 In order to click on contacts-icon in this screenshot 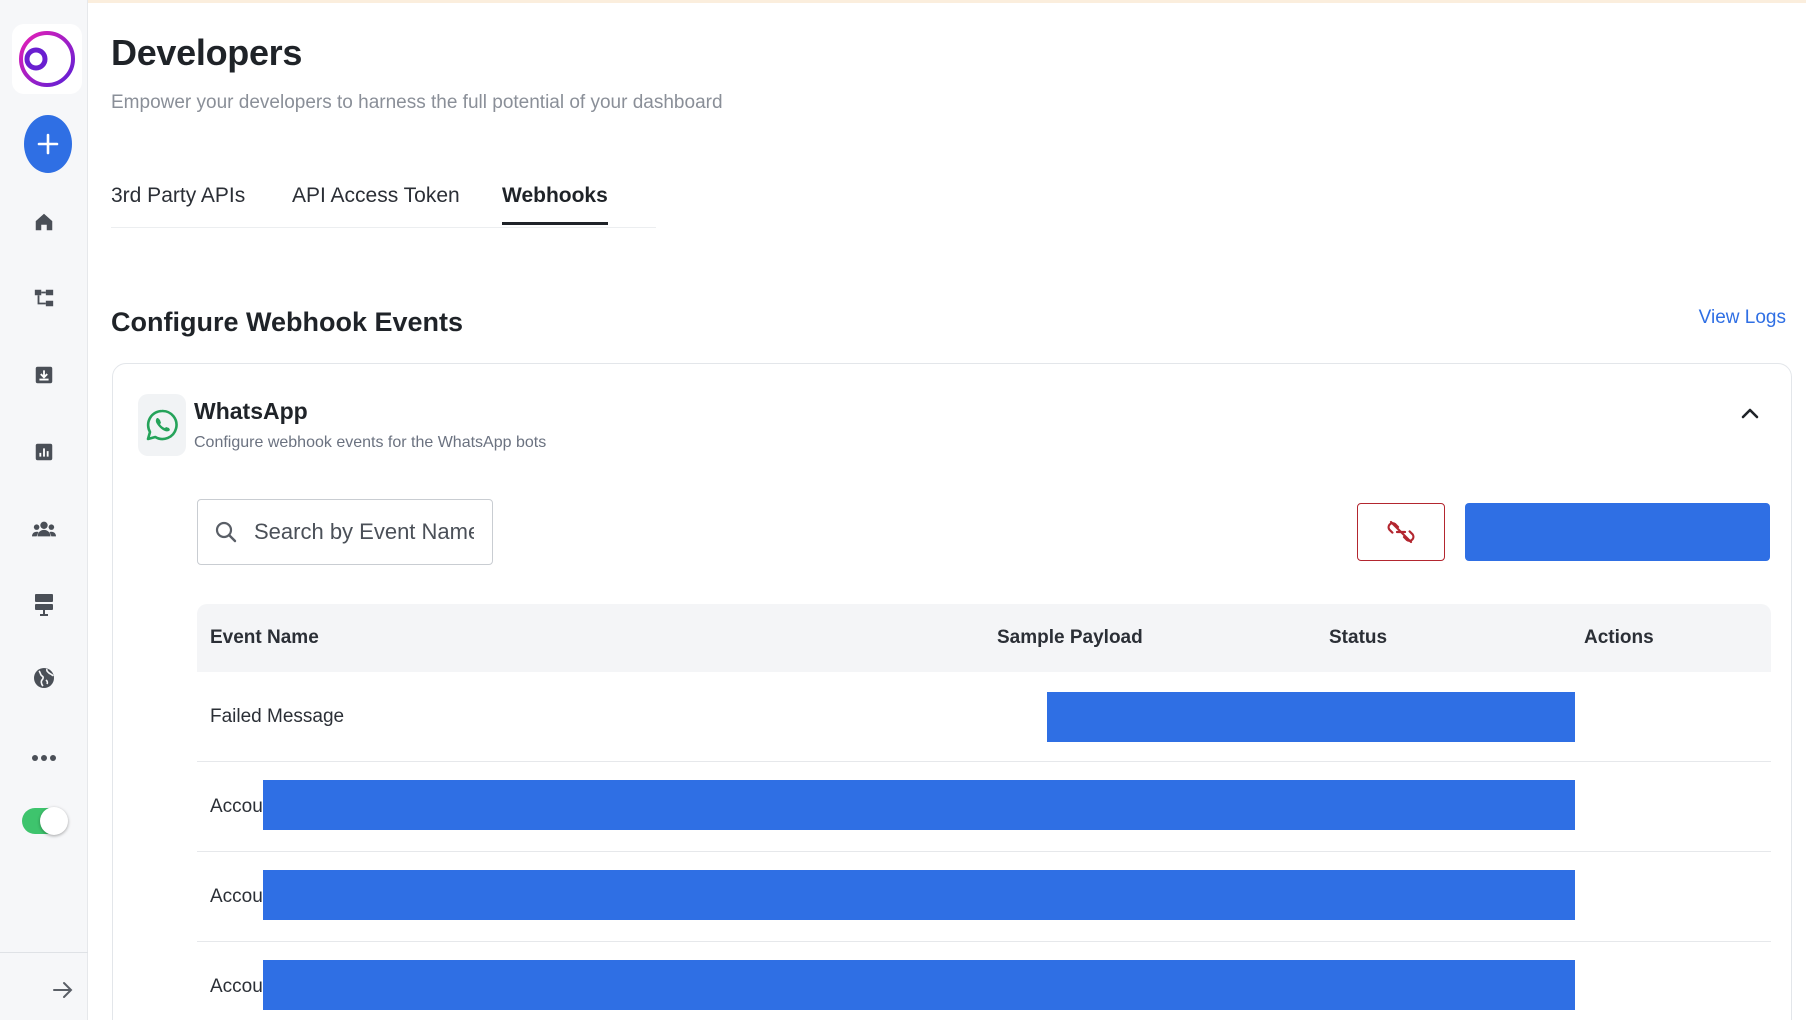, I will do `click(44, 529)`.